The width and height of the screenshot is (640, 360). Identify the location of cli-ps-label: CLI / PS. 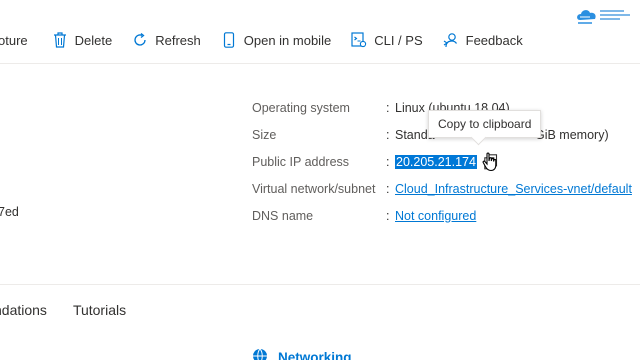
(398, 40).